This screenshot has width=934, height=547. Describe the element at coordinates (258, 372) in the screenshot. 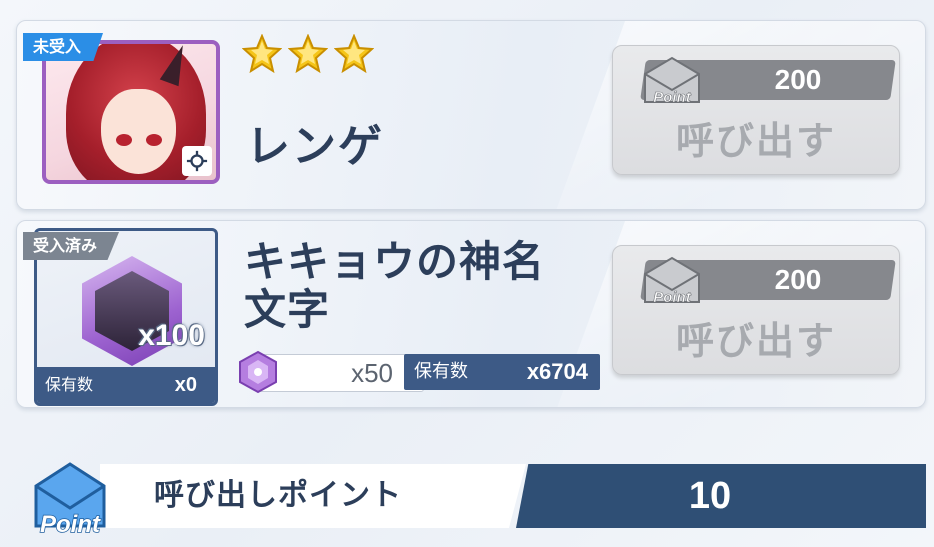

I see `gem-icon` at that location.